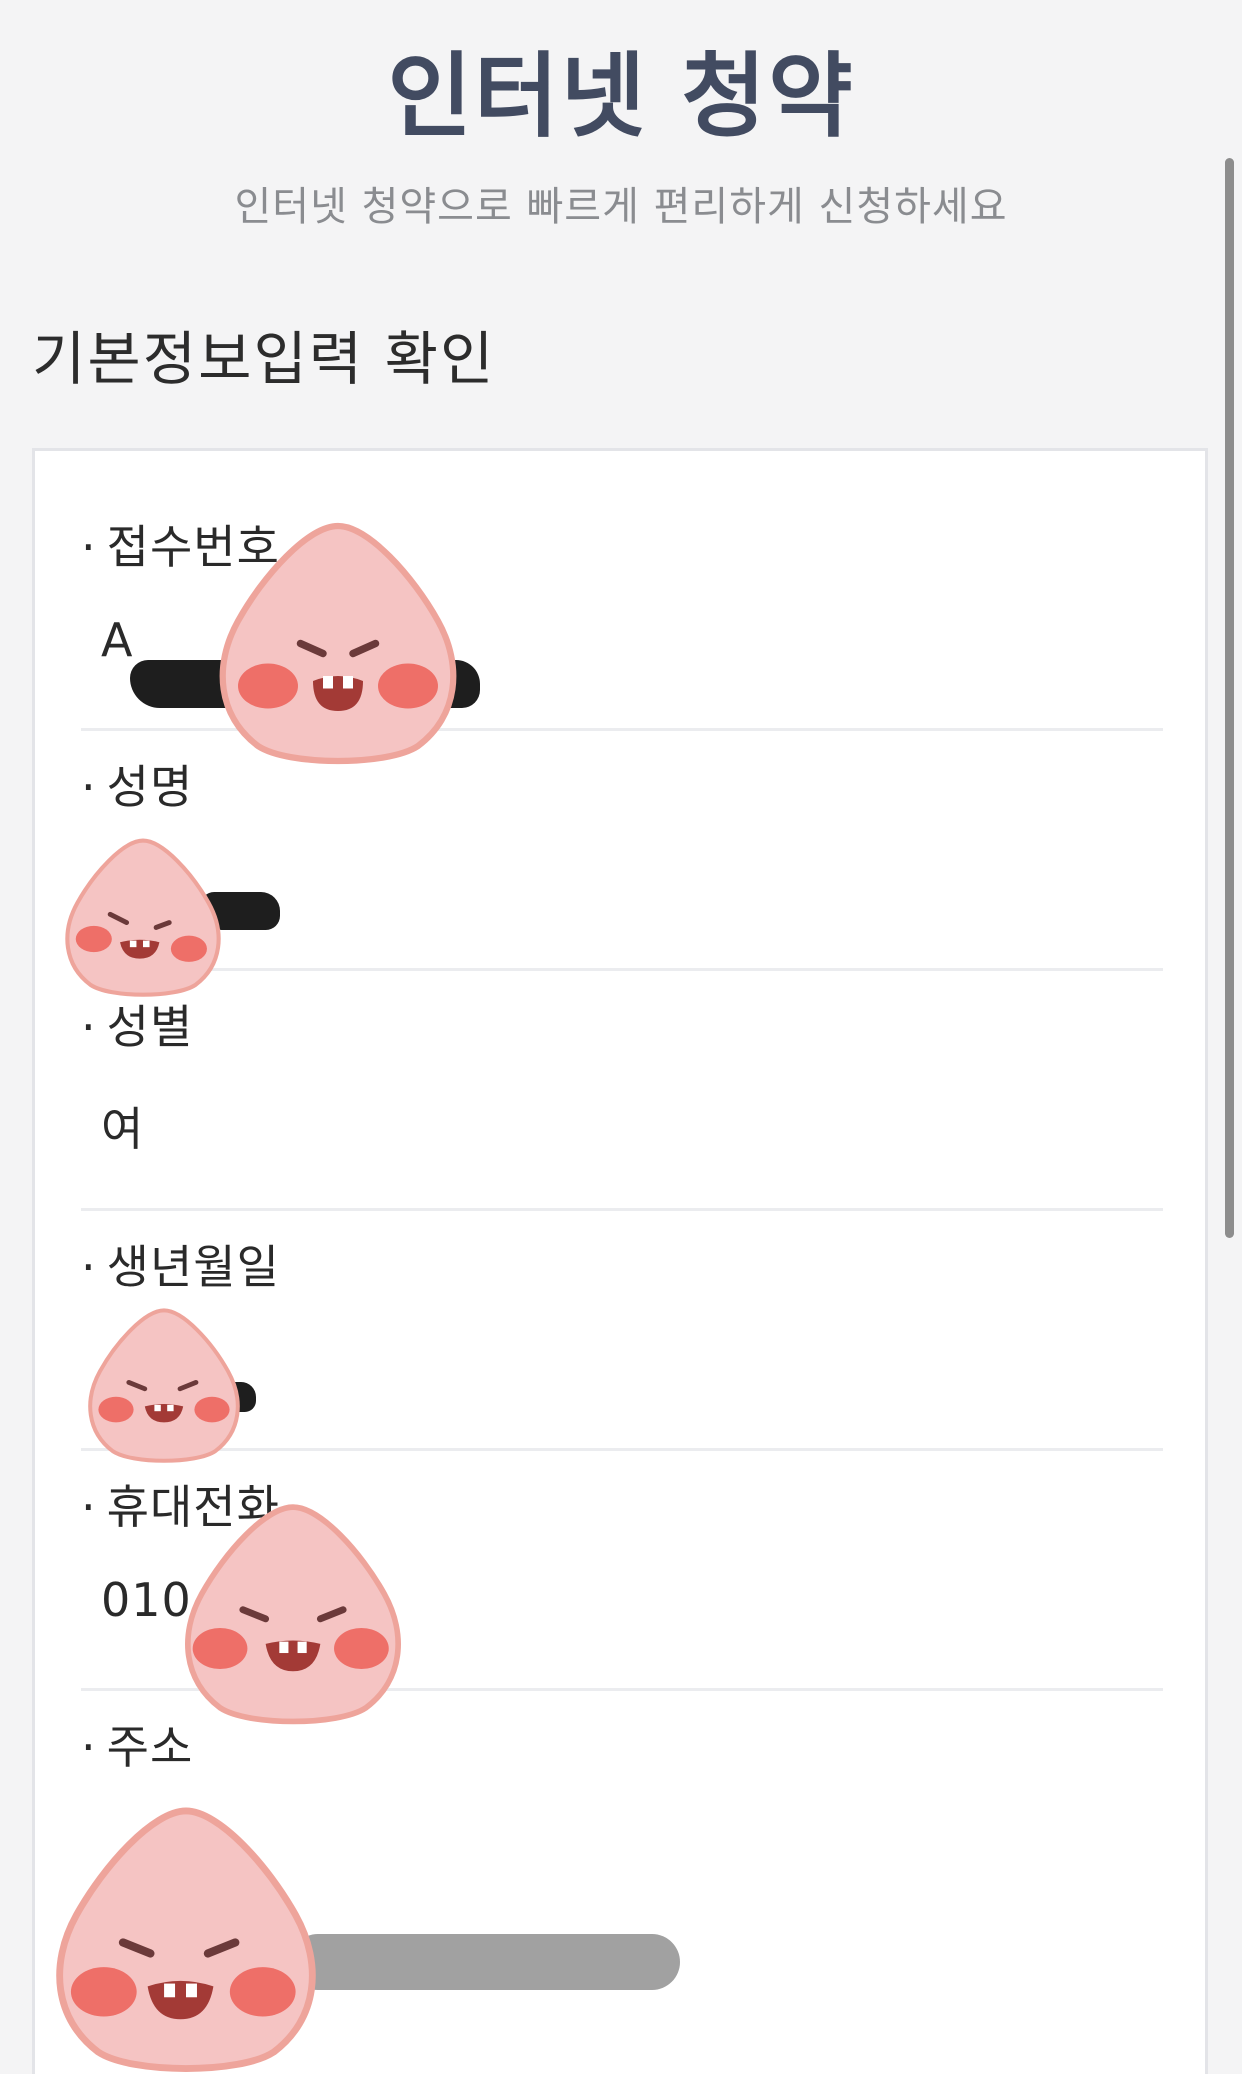  Describe the element at coordinates (622, 851) in the screenshot. I see `field-name: · 성명` at that location.